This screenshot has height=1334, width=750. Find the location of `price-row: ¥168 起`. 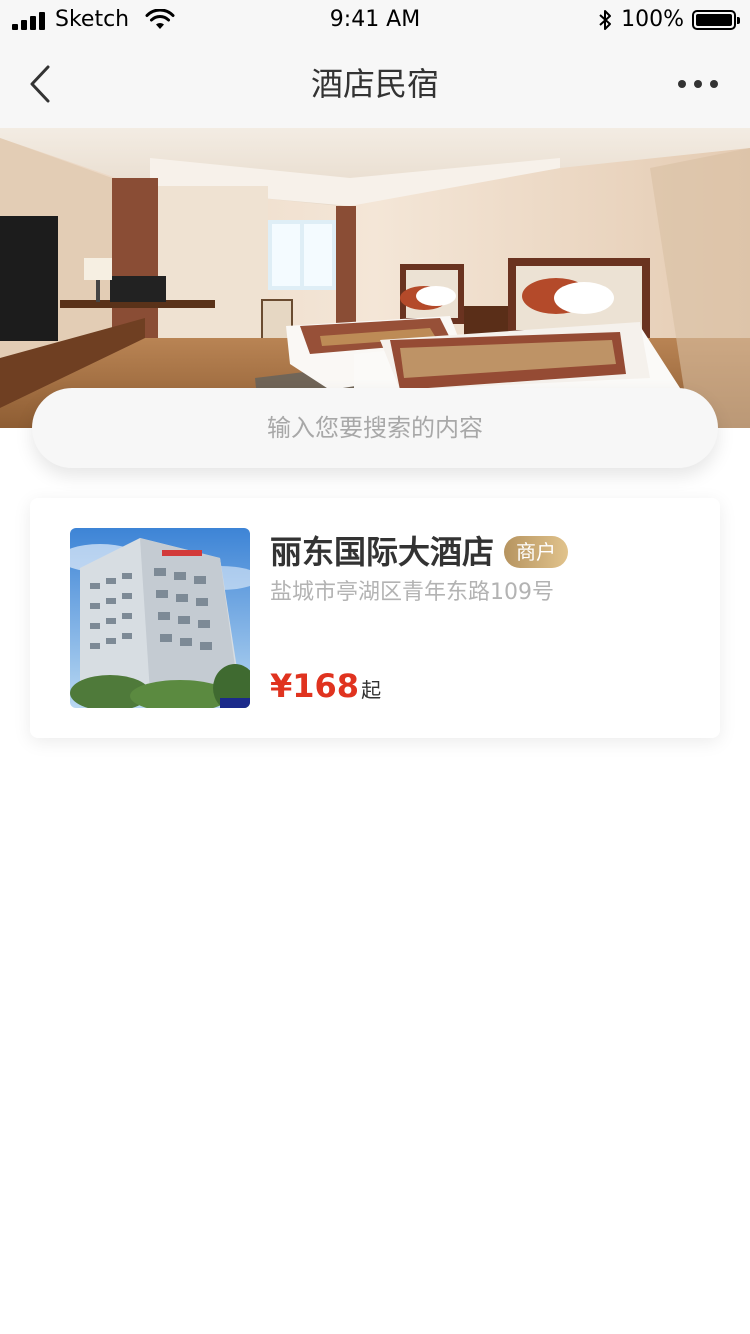

price-row: ¥168 起 is located at coordinates (325, 686).